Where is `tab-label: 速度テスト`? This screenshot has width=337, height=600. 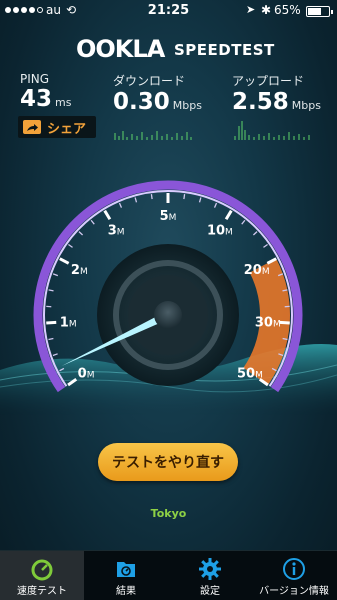
tab-label: 速度テスト is located at coordinates (42, 591).